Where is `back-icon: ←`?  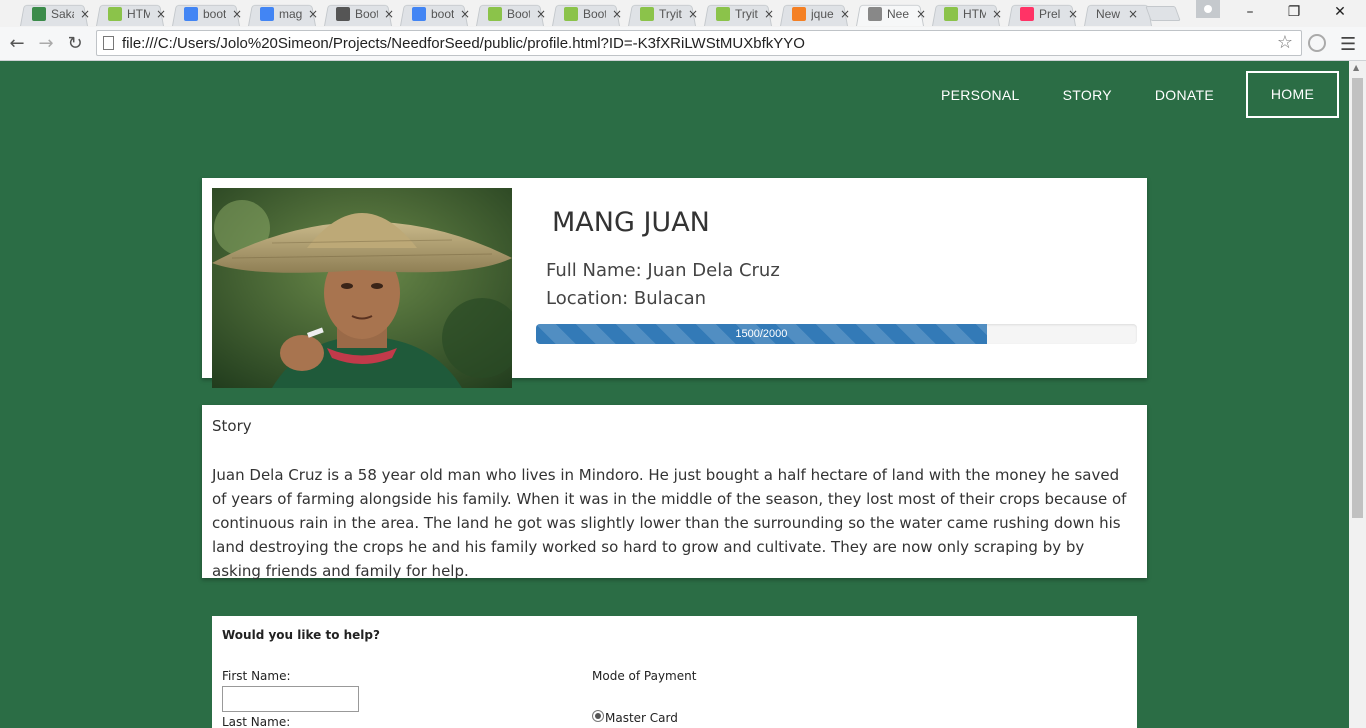 back-icon: ← is located at coordinates (17, 43).